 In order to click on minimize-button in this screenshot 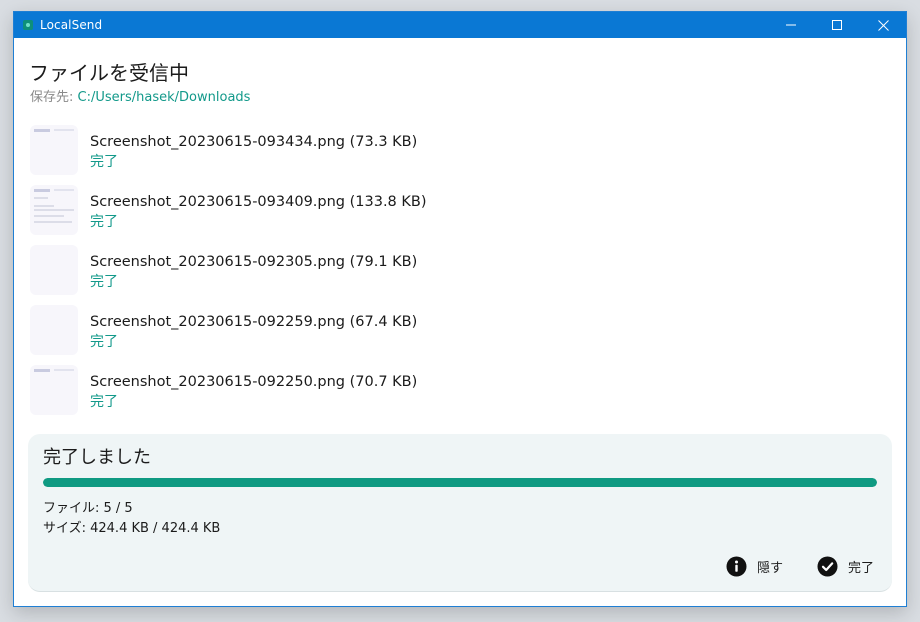, I will do `click(791, 25)`.